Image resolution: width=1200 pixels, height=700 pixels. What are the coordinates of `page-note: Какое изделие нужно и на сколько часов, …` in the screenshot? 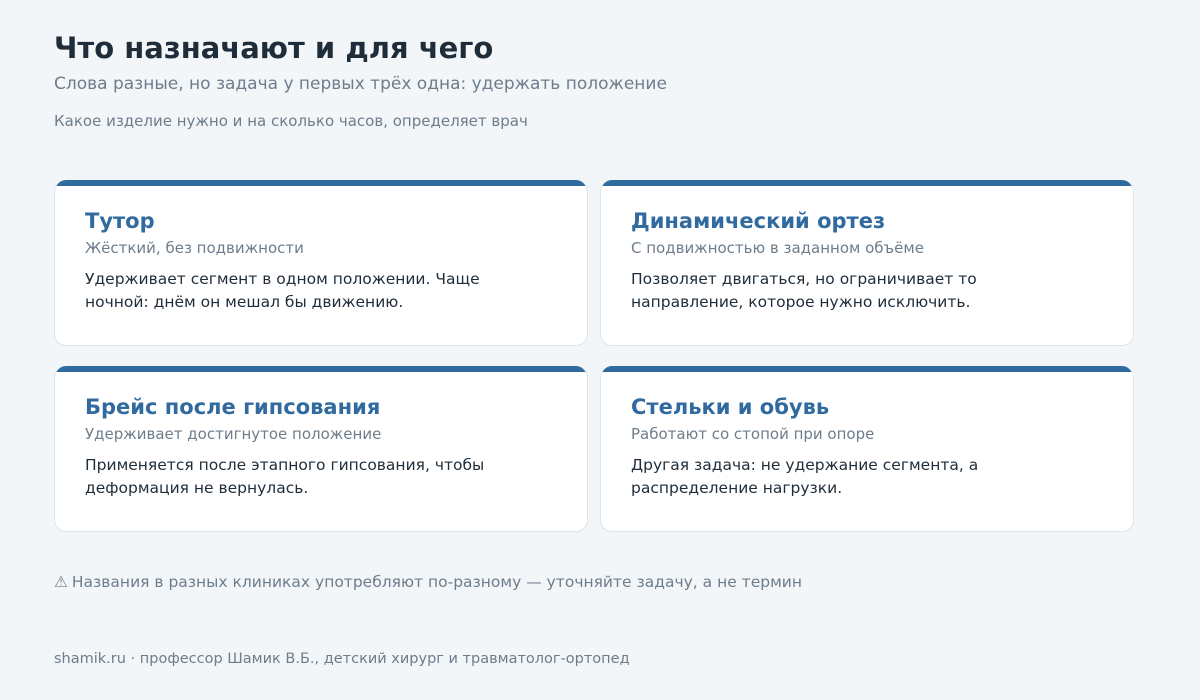 It's located at (291, 121).